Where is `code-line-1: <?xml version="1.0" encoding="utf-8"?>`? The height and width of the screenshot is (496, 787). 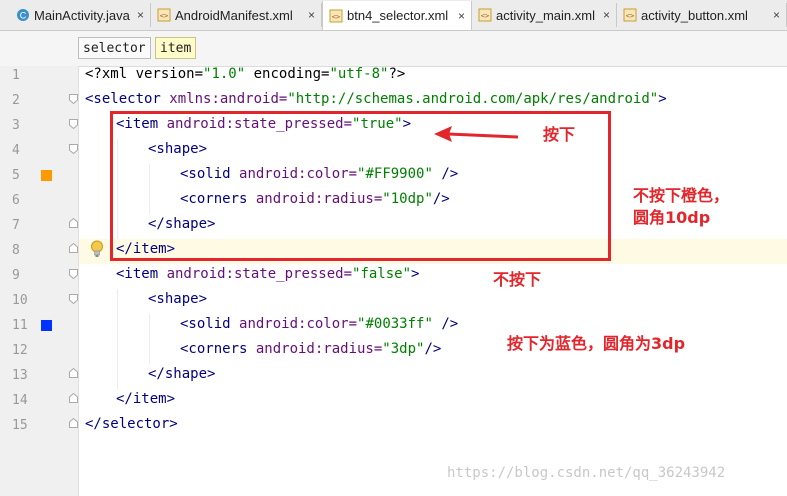 code-line-1: <?xml version="1.0" encoding="utf-8"?> is located at coordinates (245, 74).